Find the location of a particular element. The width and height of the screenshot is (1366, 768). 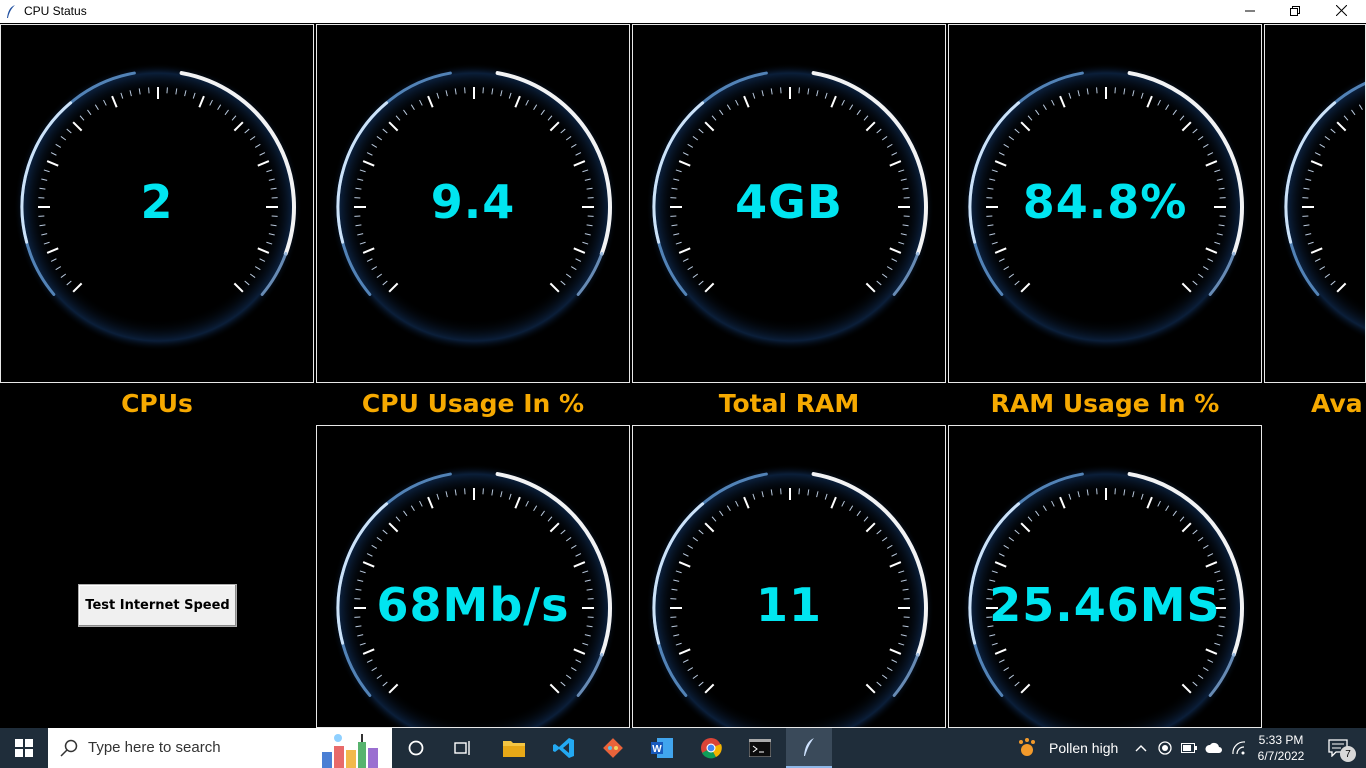

record-icon is located at coordinates (1165, 748).